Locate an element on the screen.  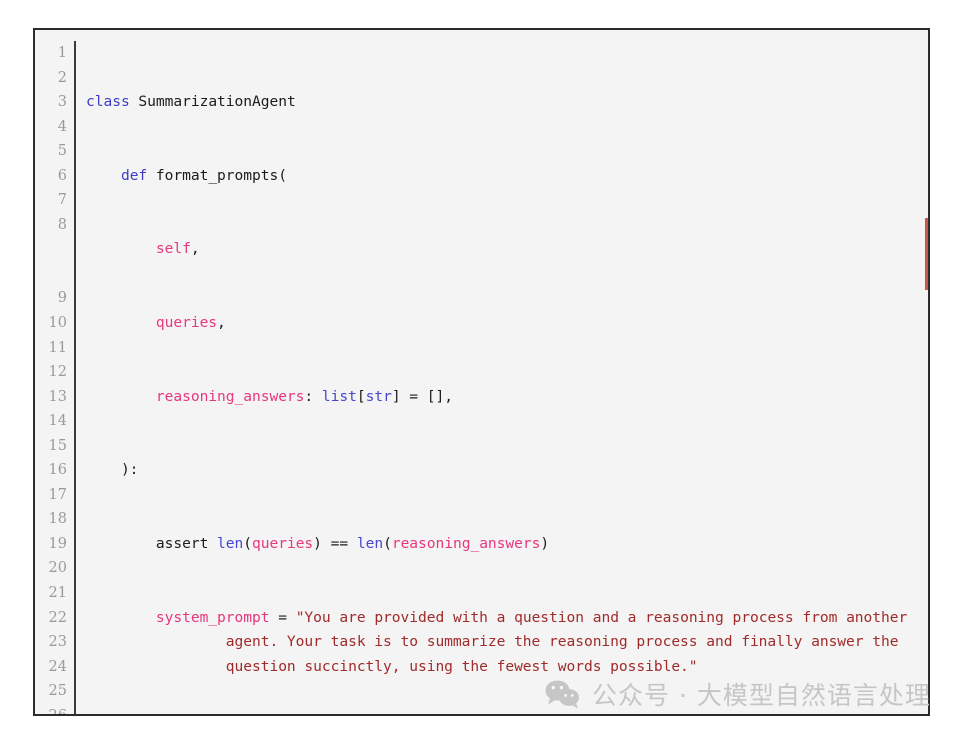
line-number: 1 is located at coordinates (62, 53).